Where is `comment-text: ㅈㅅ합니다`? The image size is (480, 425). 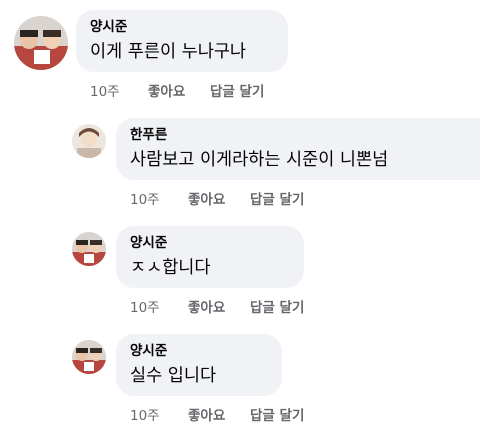
comment-text: ㅈㅅ합니다 is located at coordinates (170, 268).